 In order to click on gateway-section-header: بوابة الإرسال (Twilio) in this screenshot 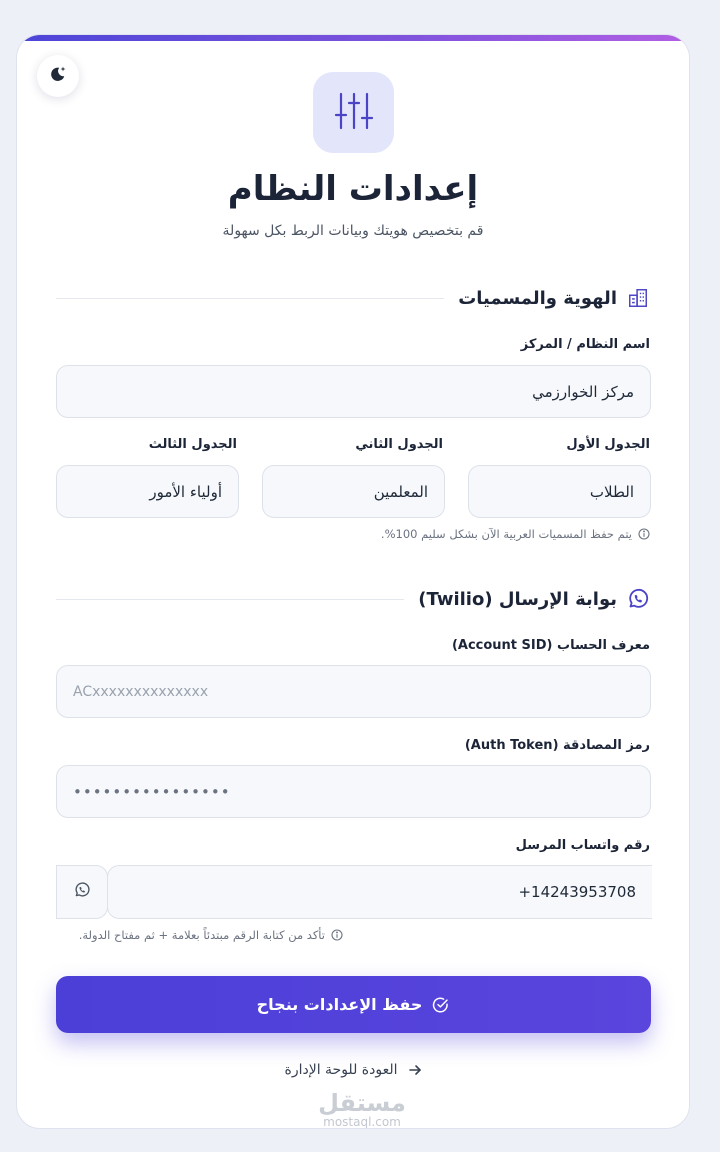, I will do `click(353, 599)`.